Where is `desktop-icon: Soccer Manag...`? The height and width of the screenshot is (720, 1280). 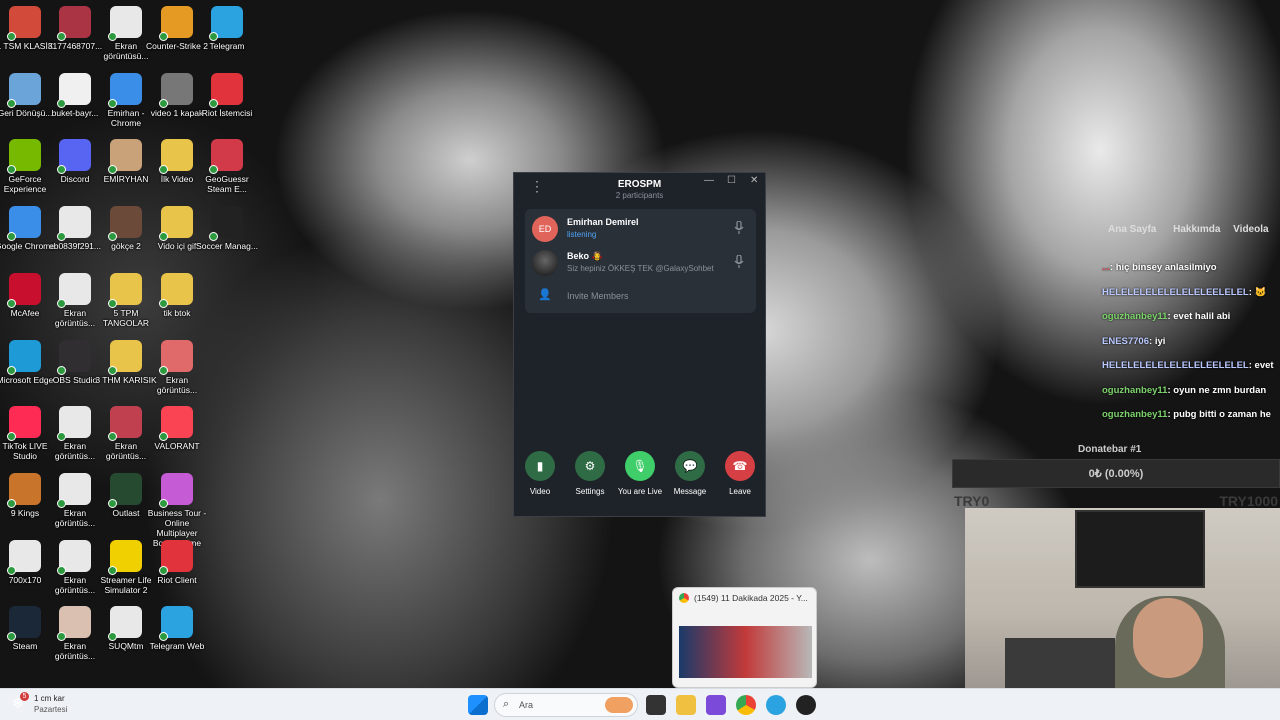 desktop-icon: Soccer Manag... is located at coordinates (227, 228).